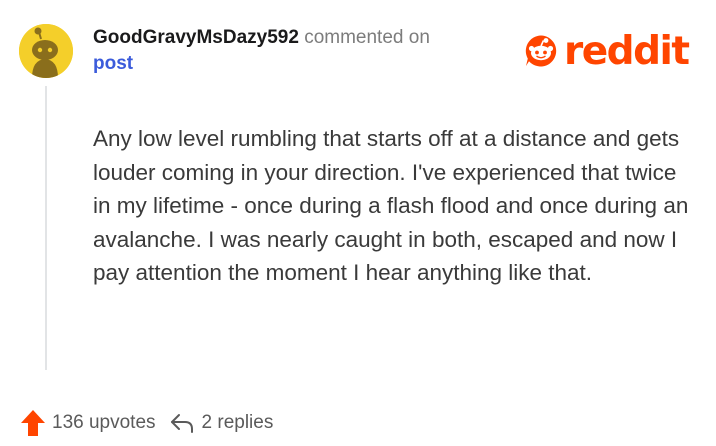 This screenshot has height=446, width=716. Describe the element at coordinates (237, 422) in the screenshot. I see `replies-count: 2 replies` at that location.